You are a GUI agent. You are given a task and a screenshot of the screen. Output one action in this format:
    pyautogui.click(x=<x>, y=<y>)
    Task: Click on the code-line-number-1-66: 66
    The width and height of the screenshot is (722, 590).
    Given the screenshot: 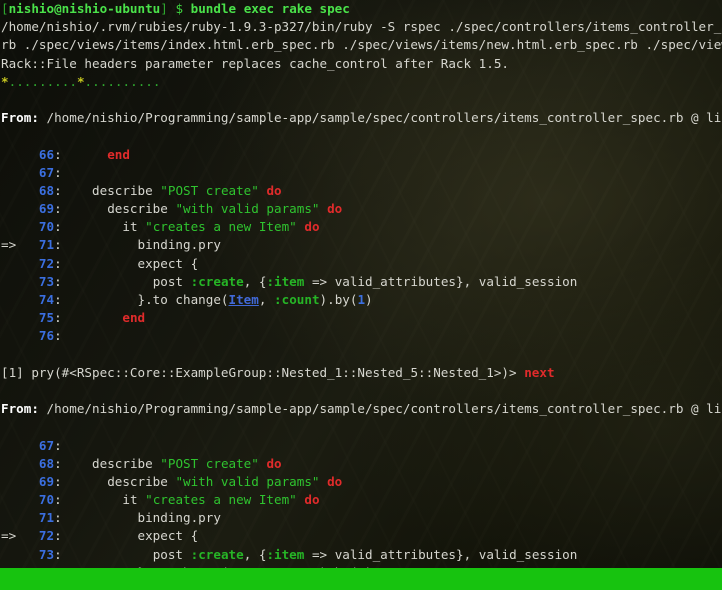 What is the action you would take?
    pyautogui.click(x=39, y=154)
    